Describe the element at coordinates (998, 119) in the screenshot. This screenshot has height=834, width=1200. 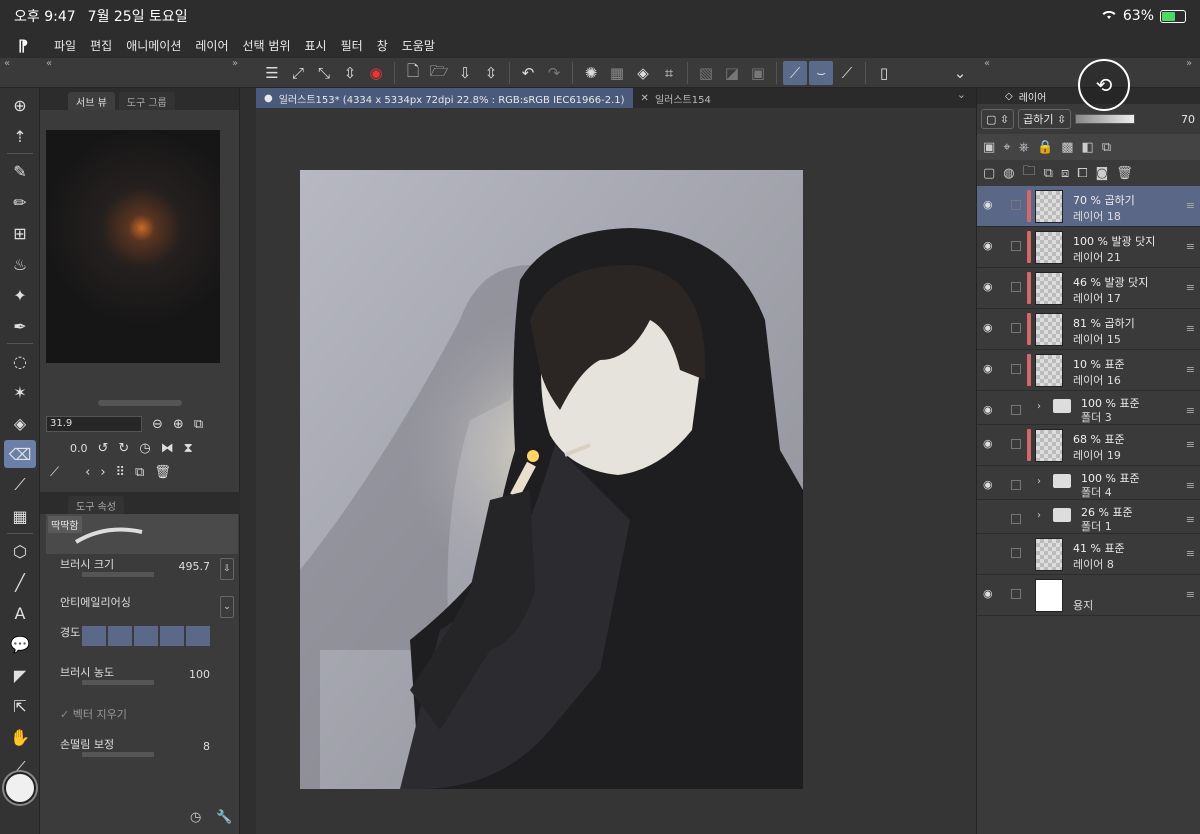
I see `layer-type-select: ▢ ⇳` at that location.